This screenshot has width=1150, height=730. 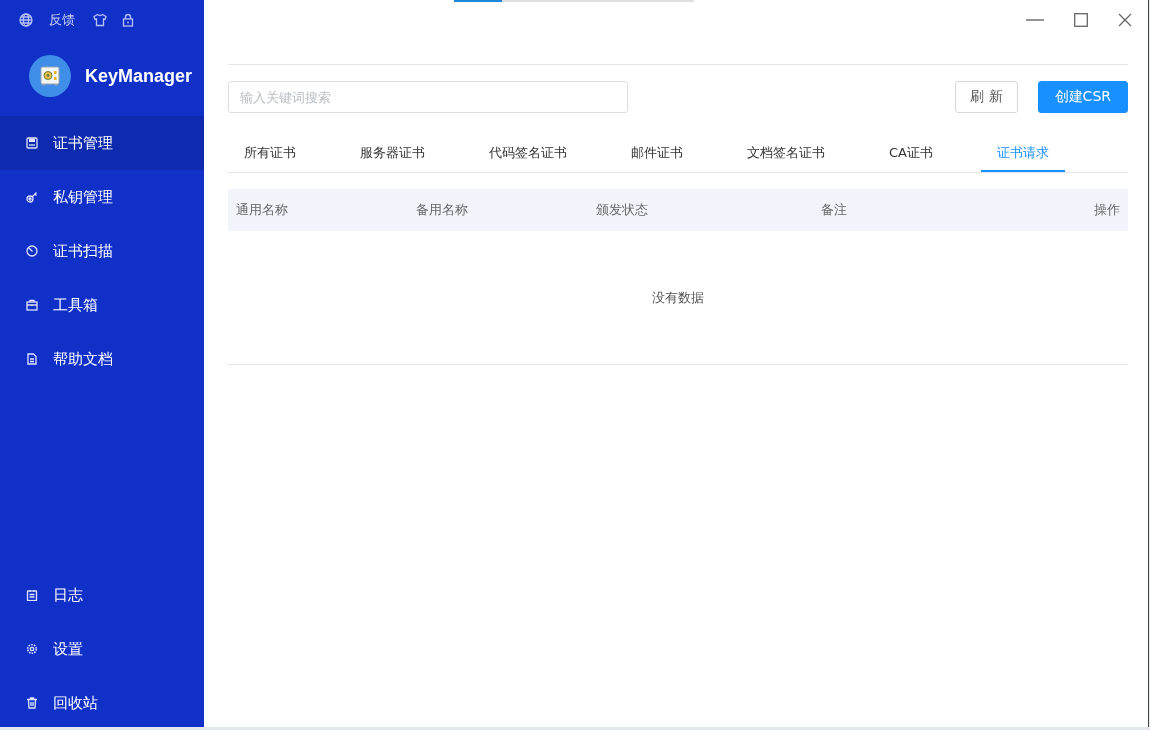 What do you see at coordinates (1081, 20) in the screenshot?
I see `maximize-icon` at bounding box center [1081, 20].